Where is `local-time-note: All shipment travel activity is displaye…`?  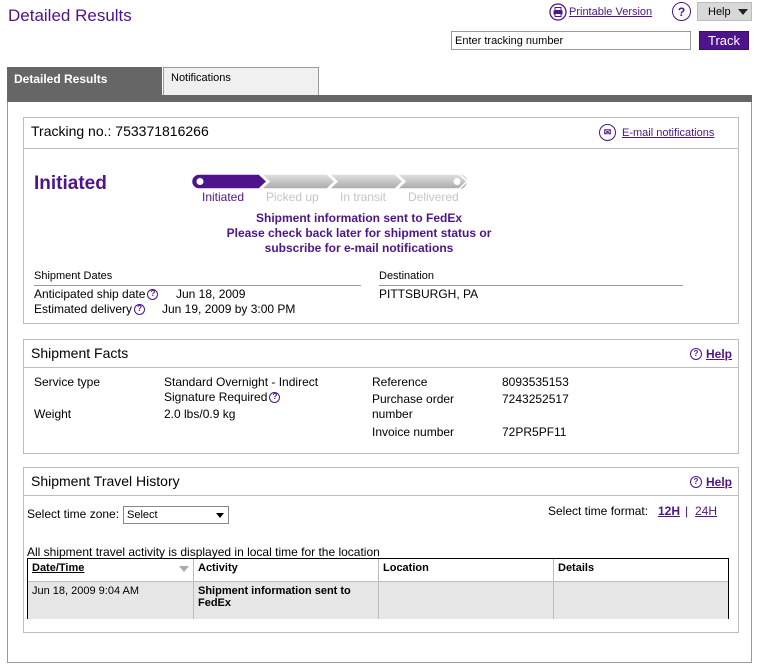
local-time-note: All shipment travel activity is displaye… is located at coordinates (203, 552).